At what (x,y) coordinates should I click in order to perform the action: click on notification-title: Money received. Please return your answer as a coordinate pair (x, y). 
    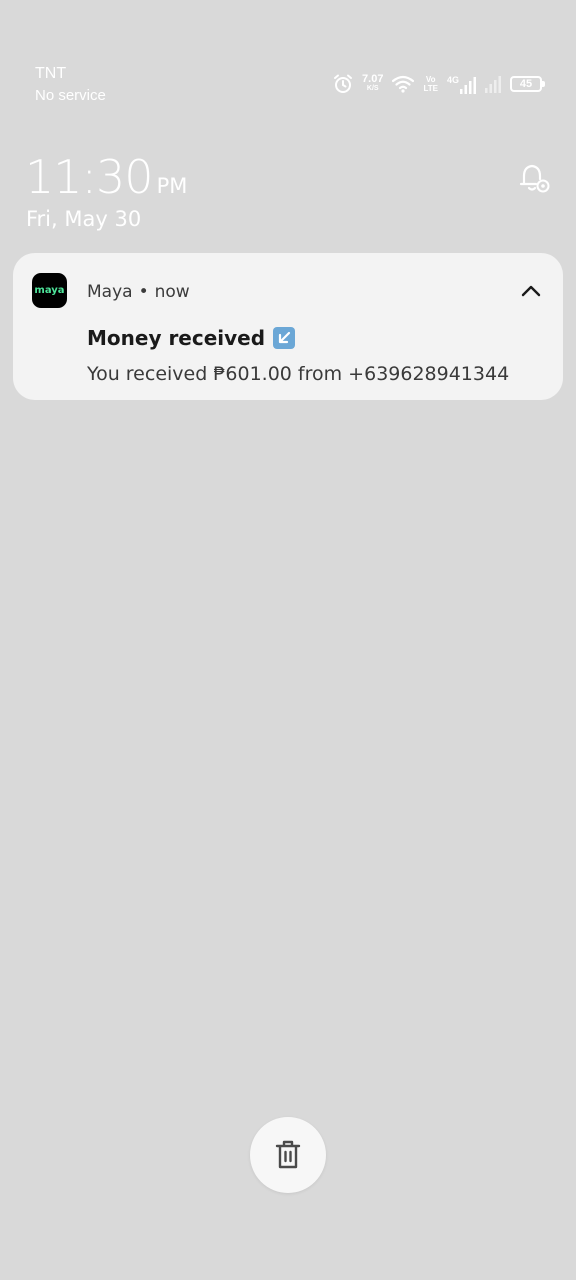
    Looking at the image, I should click on (191, 338).